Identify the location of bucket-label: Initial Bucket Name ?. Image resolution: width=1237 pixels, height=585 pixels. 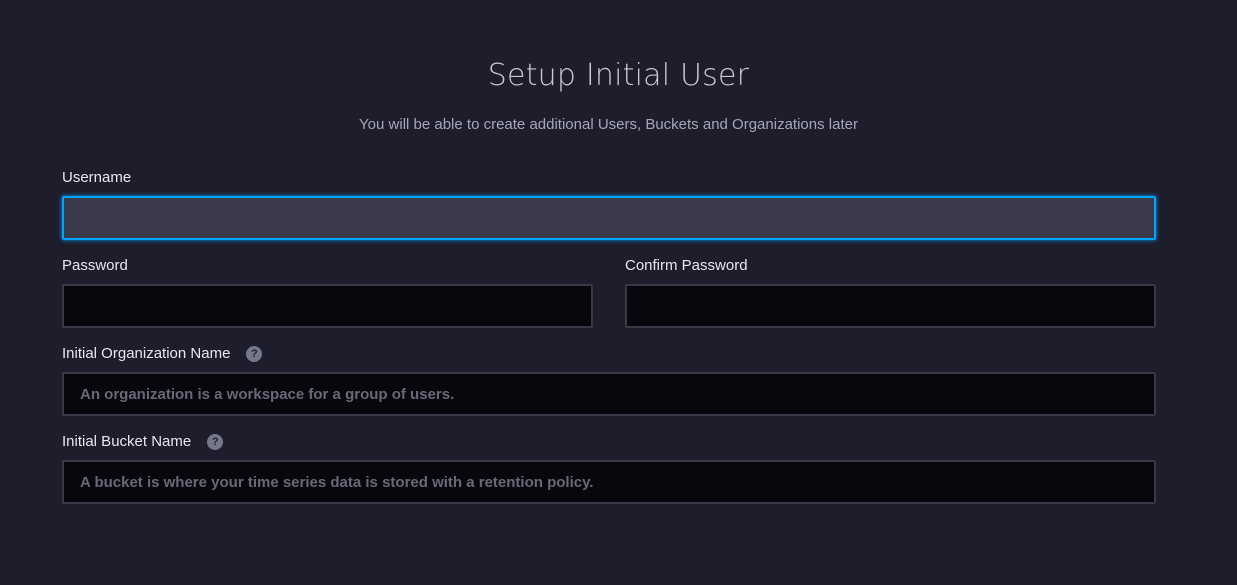
(143, 441).